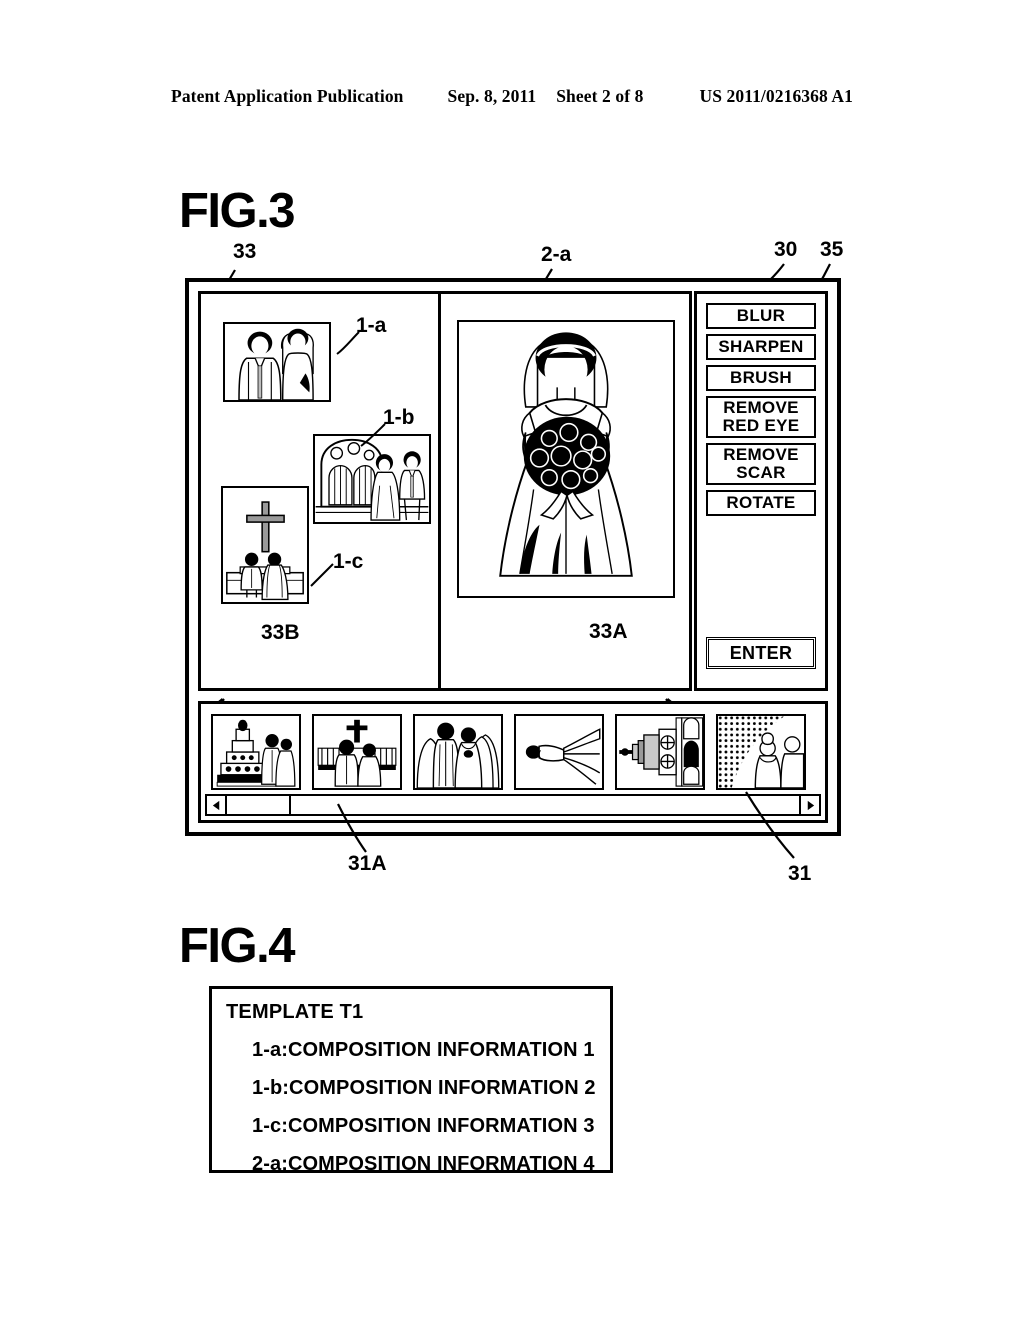 Image resolution: width=1024 pixels, height=1320 pixels. What do you see at coordinates (423, 1126) in the screenshot?
I see `template-composition-line-3: 1-c:COMPOSITION INFORMATION 3` at bounding box center [423, 1126].